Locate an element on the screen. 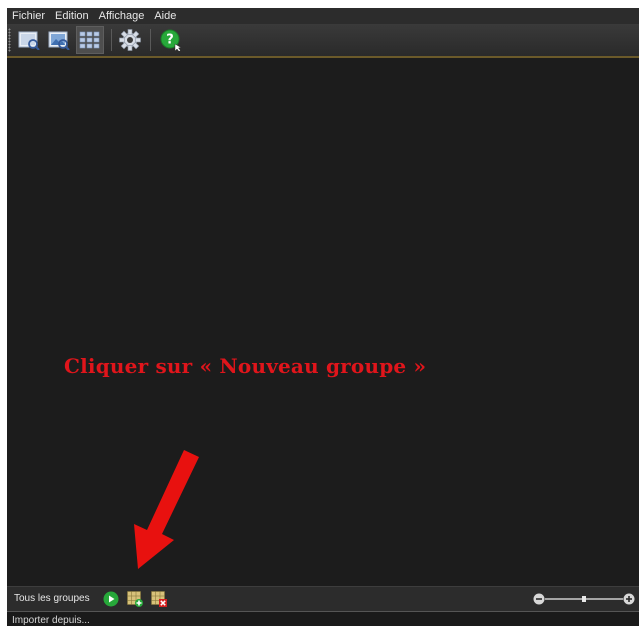 This screenshot has width=639, height=626. preview-view-button is located at coordinates (59, 40).